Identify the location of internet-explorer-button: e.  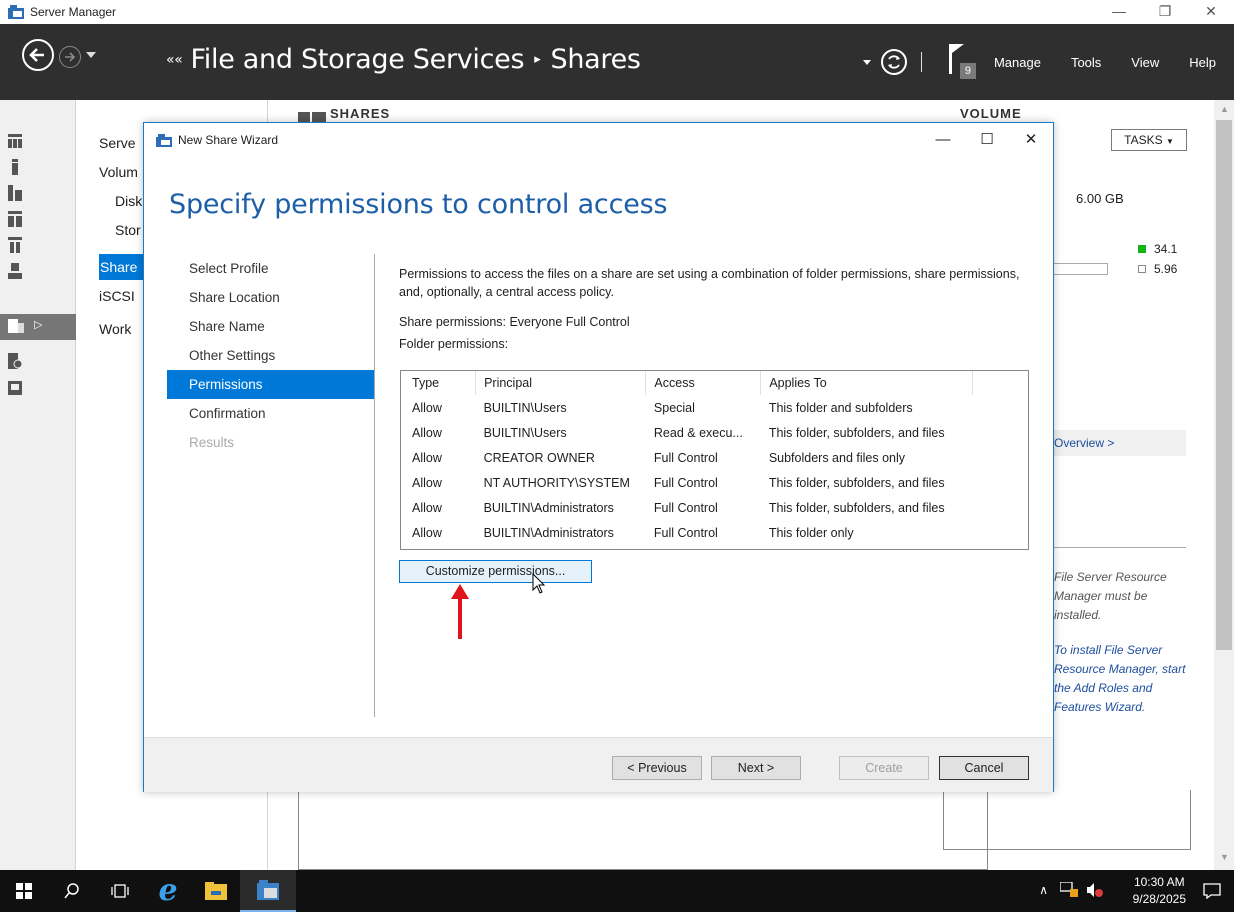
(168, 891).